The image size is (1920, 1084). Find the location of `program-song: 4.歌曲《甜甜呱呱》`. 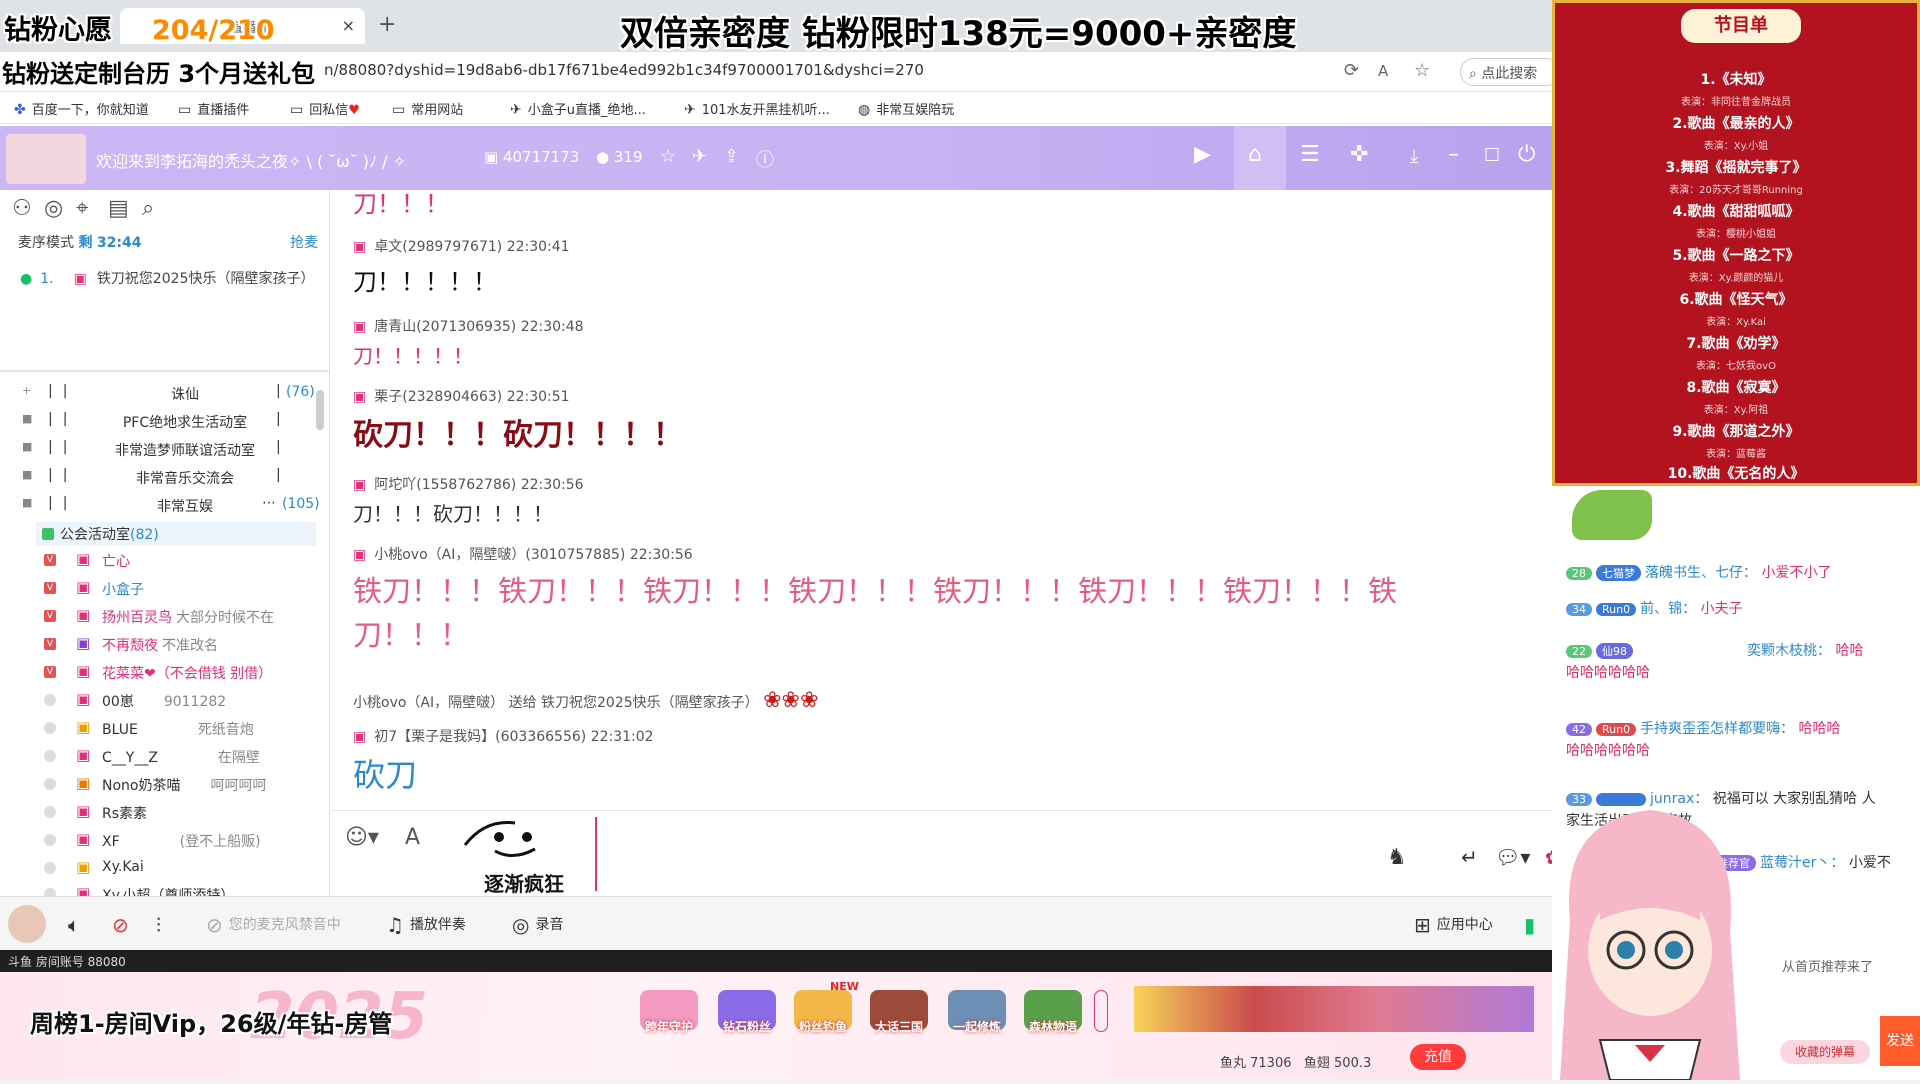

program-song: 4.歌曲《甜甜呱呱》 is located at coordinates (1736, 212).